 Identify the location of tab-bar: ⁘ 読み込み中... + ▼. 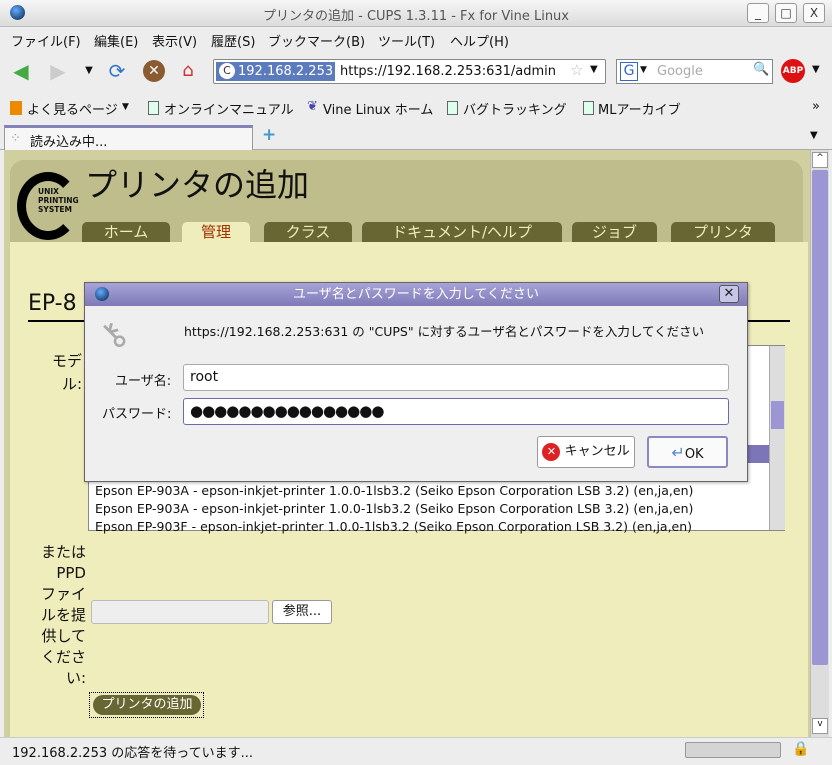
(416, 136).